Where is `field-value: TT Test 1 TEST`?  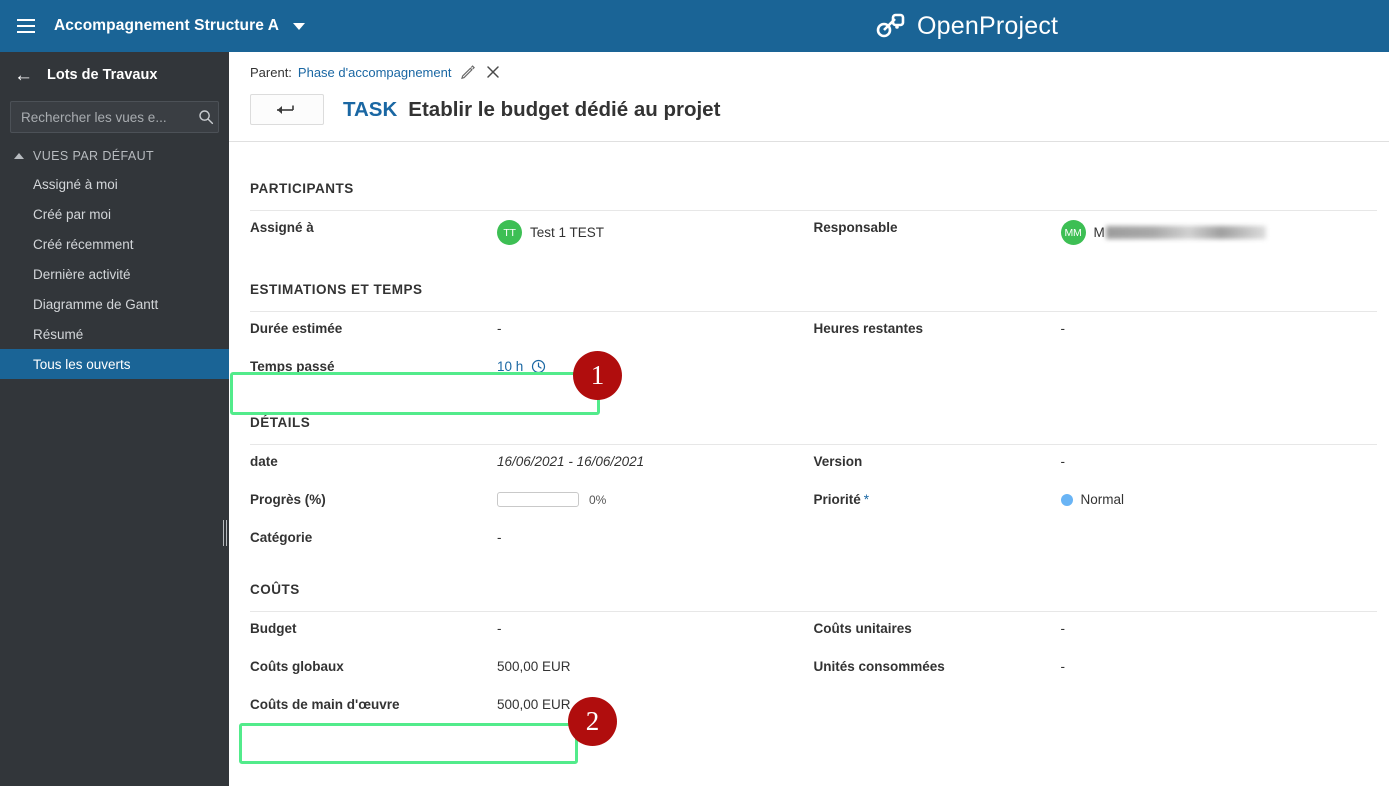 field-value: TT Test 1 TEST is located at coordinates (550, 228).